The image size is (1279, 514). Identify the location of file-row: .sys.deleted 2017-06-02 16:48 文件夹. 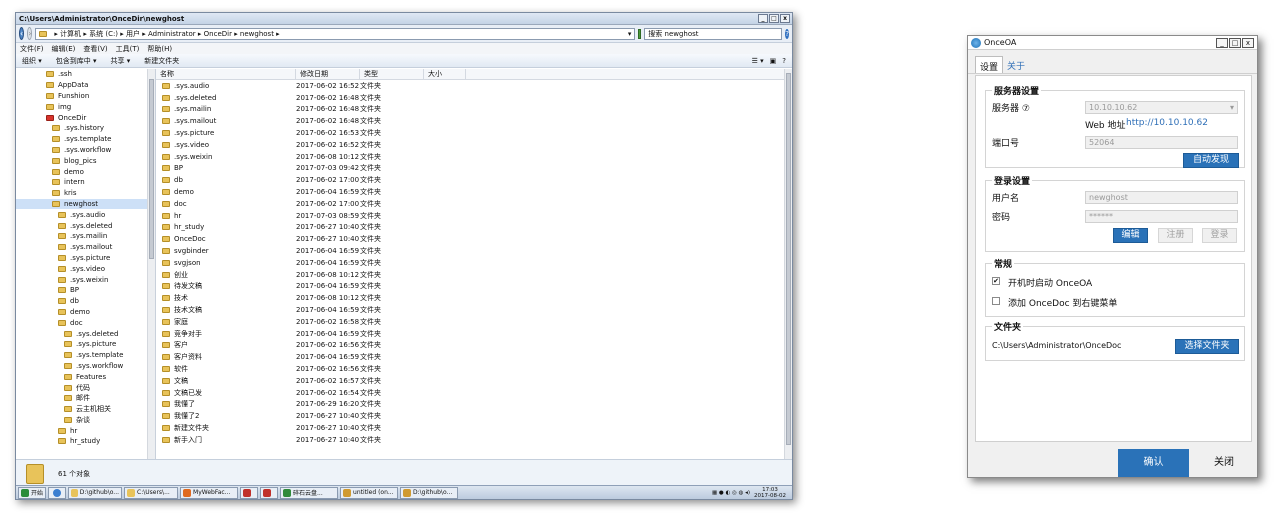
(474, 98).